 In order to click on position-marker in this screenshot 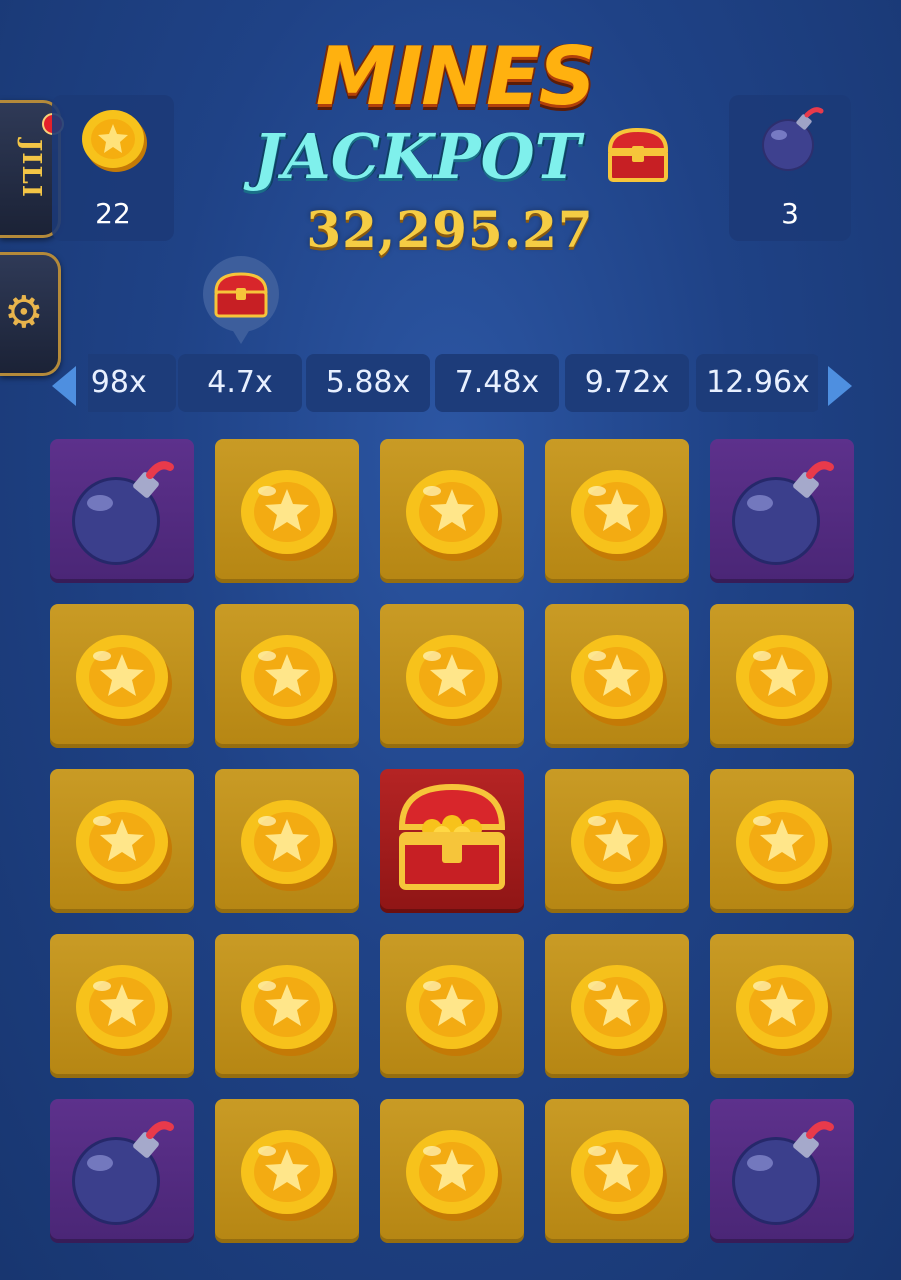, I will do `click(241, 300)`.